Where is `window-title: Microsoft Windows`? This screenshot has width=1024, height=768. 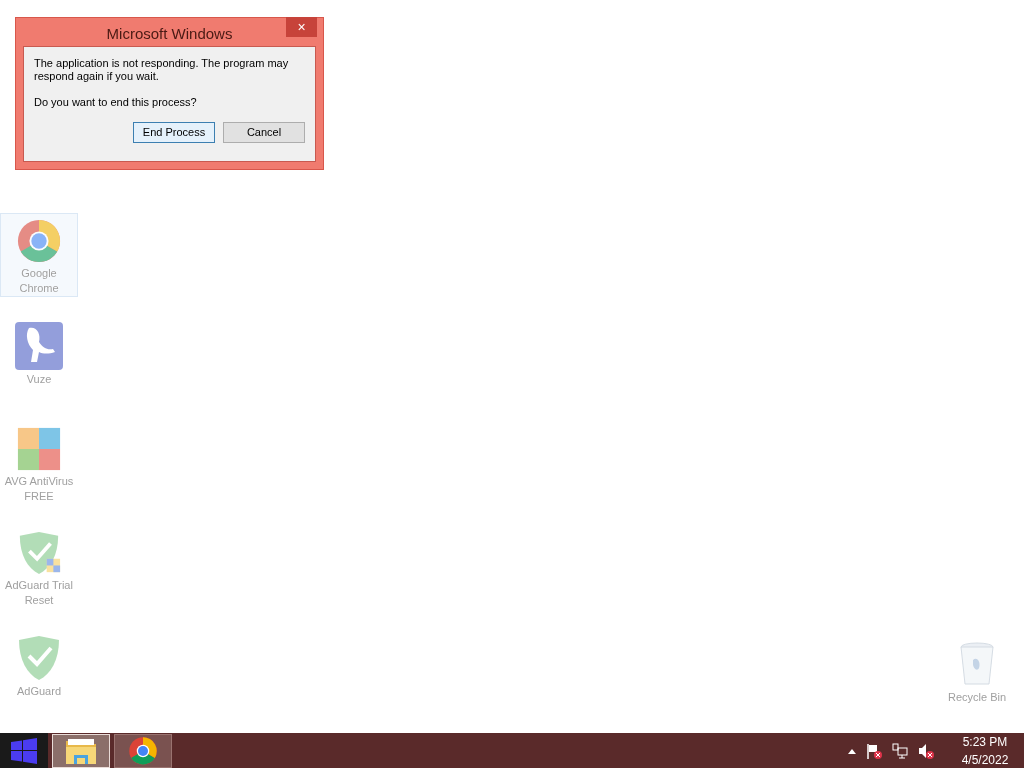
window-title: Microsoft Windows is located at coordinates (169, 34).